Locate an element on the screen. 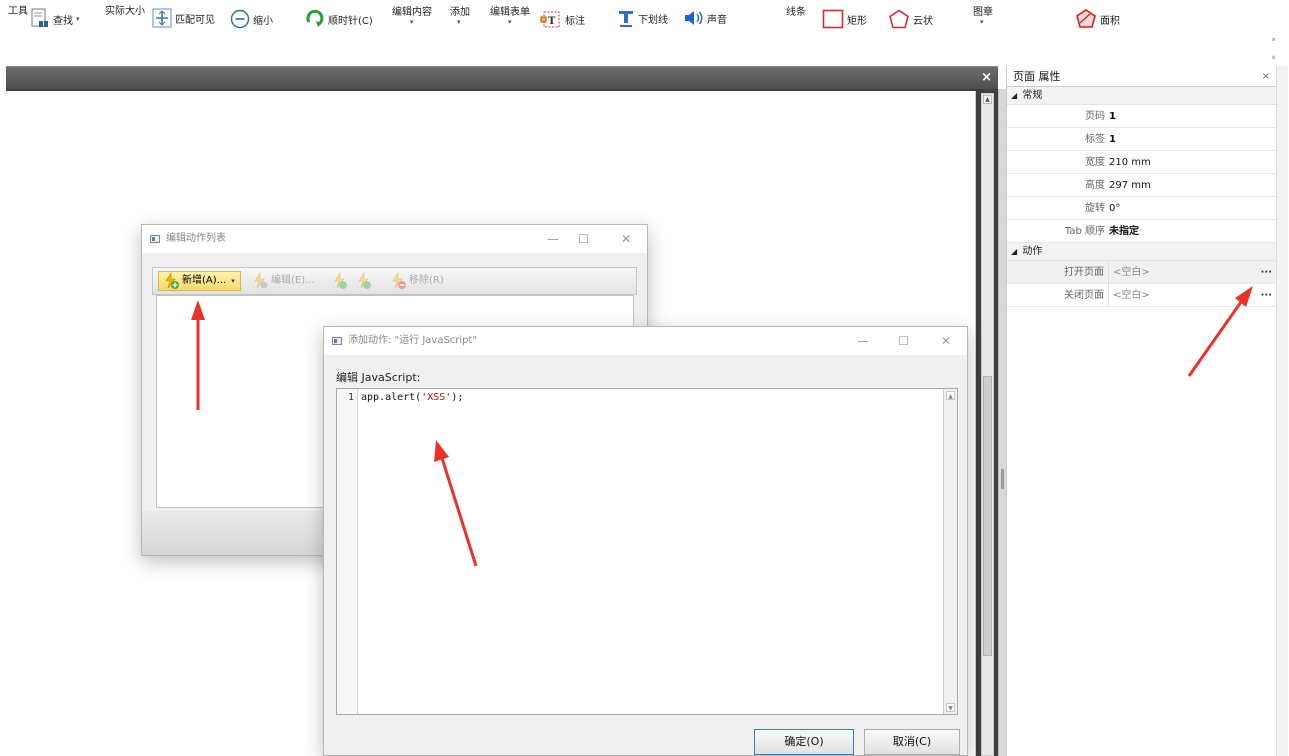 The image size is (1289, 756). find-button: 查找 ▾ is located at coordinates (55, 19).